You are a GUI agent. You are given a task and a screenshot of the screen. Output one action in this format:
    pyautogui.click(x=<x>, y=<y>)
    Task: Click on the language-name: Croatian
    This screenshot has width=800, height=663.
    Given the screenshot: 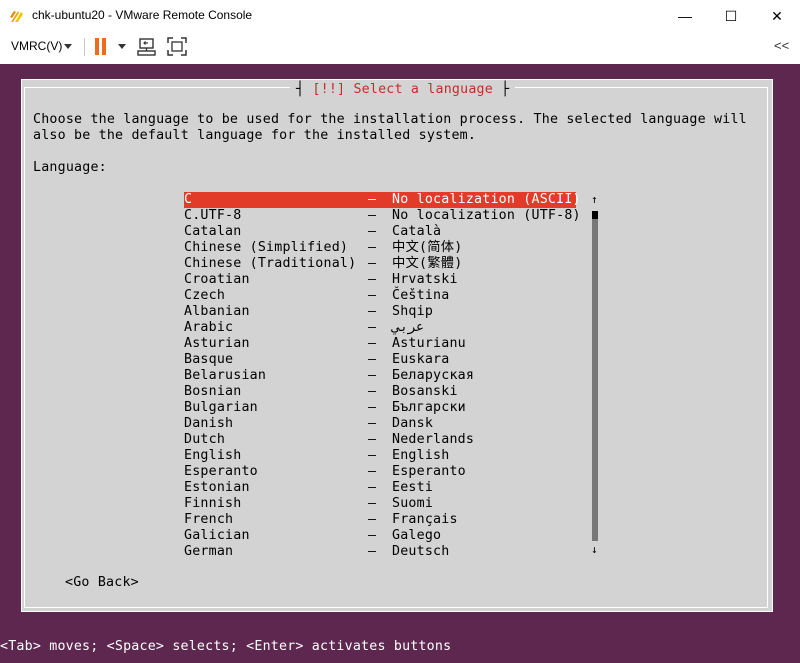 What is the action you would take?
    pyautogui.click(x=217, y=279)
    